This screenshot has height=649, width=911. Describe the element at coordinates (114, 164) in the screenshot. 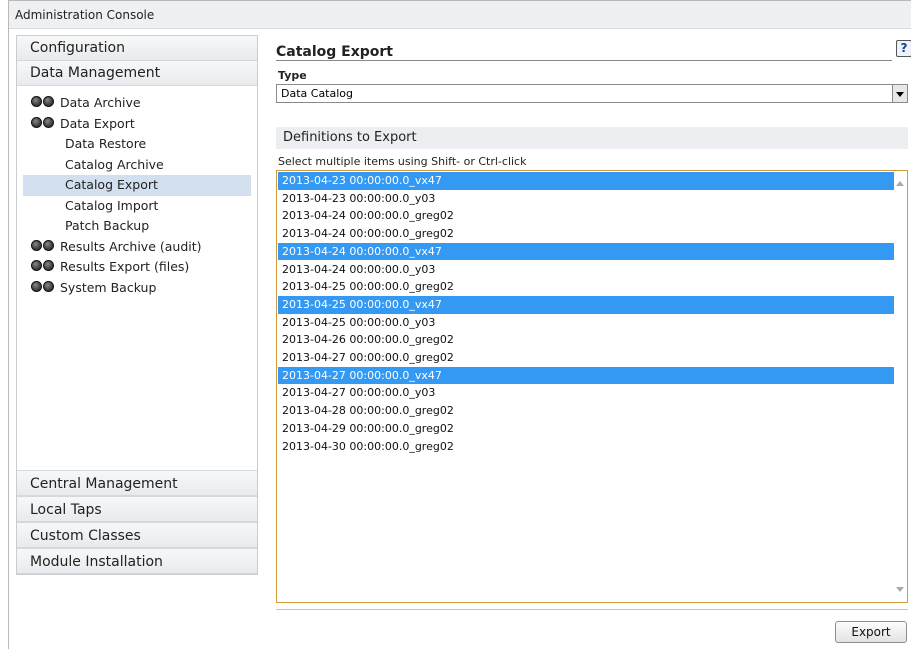

I see `sidebar-item-label: Catalog Archive` at that location.